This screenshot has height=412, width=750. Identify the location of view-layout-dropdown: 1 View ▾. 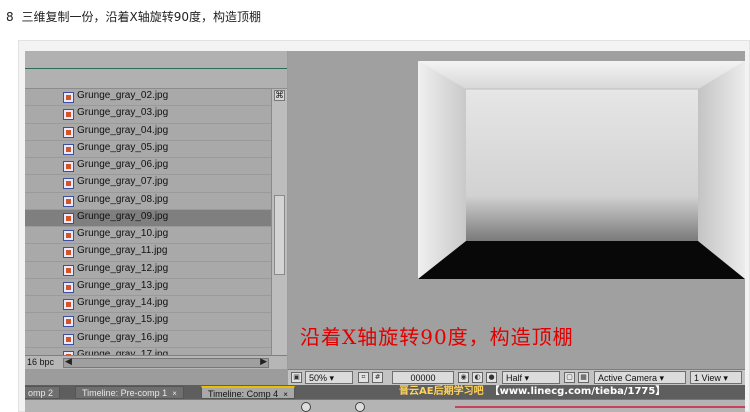
(716, 377).